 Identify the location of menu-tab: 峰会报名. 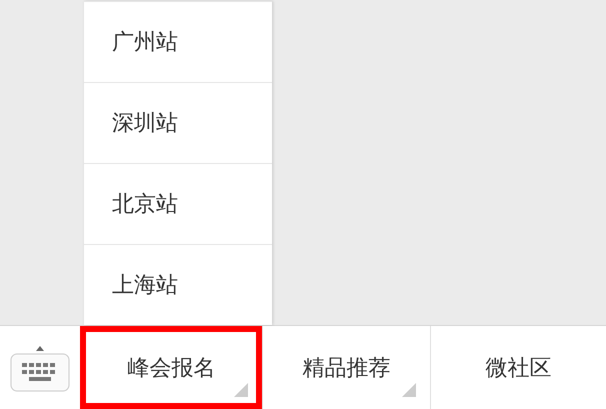
(171, 367).